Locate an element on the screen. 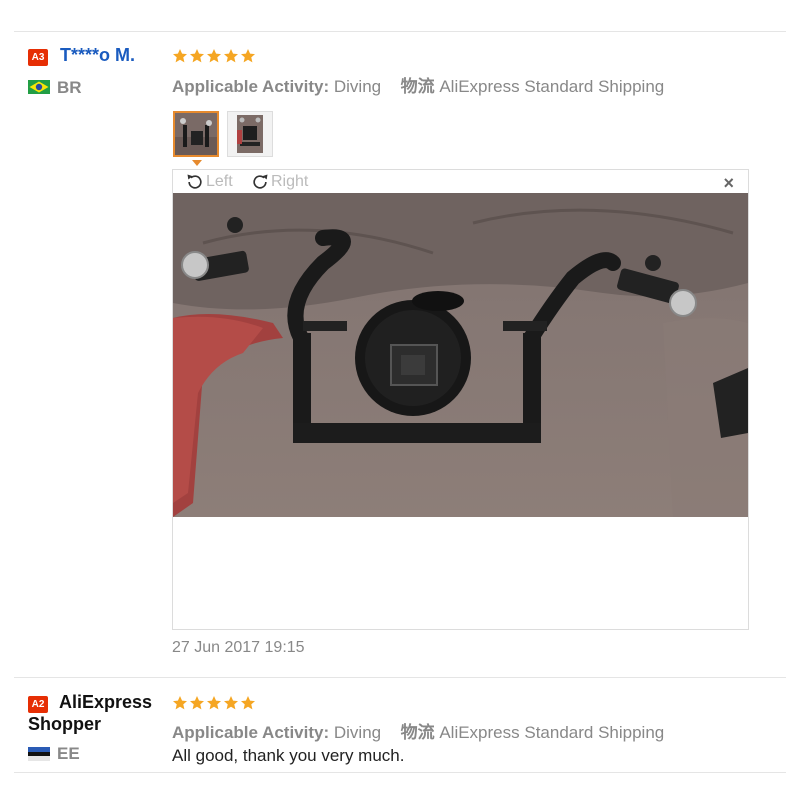 The width and height of the screenshot is (800, 800). user-name-line1: AliExpress is located at coordinates (106, 702).